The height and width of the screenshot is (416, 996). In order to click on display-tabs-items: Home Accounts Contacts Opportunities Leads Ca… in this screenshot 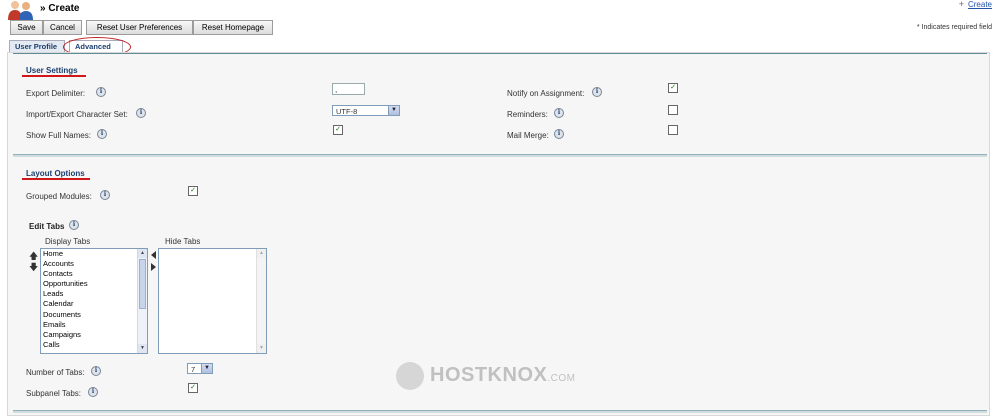, I will do `click(94, 299)`.